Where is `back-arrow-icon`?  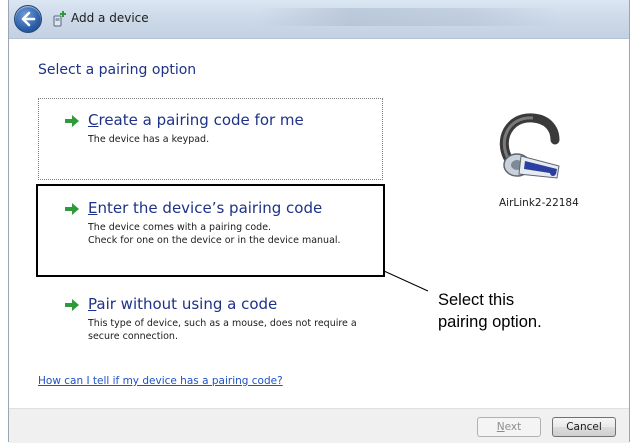 back-arrow-icon is located at coordinates (28, 19).